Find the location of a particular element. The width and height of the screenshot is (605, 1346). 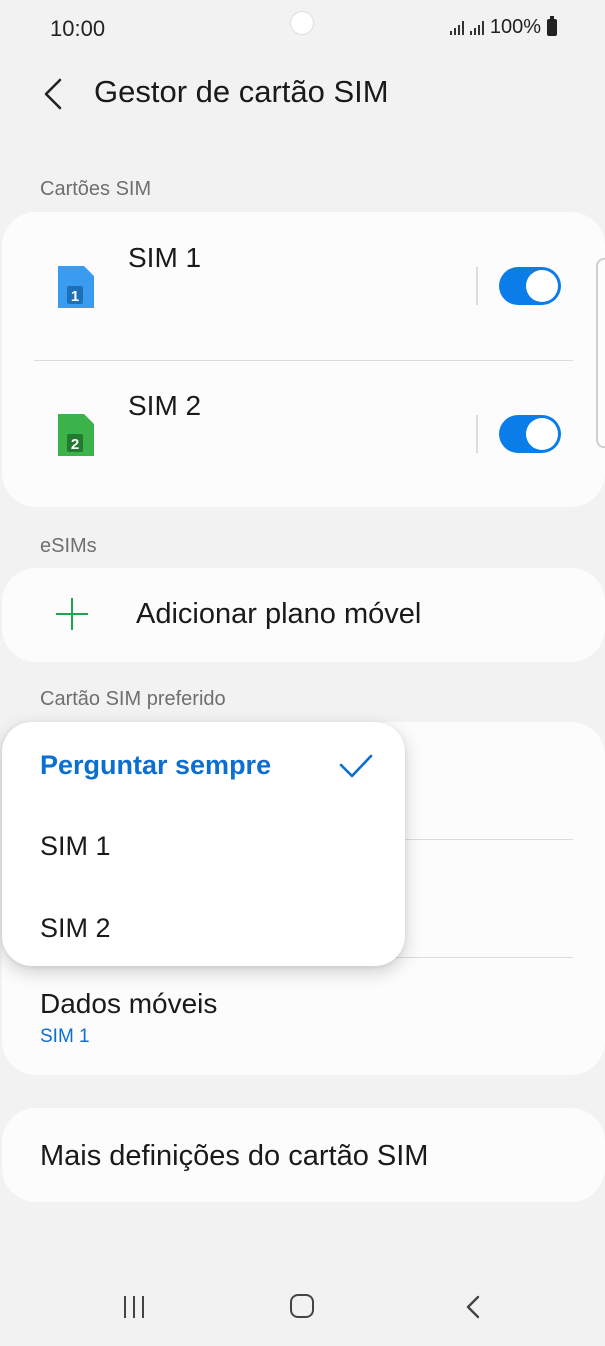

section-label-preferred: Cartão SIM preferido is located at coordinates (133, 699).